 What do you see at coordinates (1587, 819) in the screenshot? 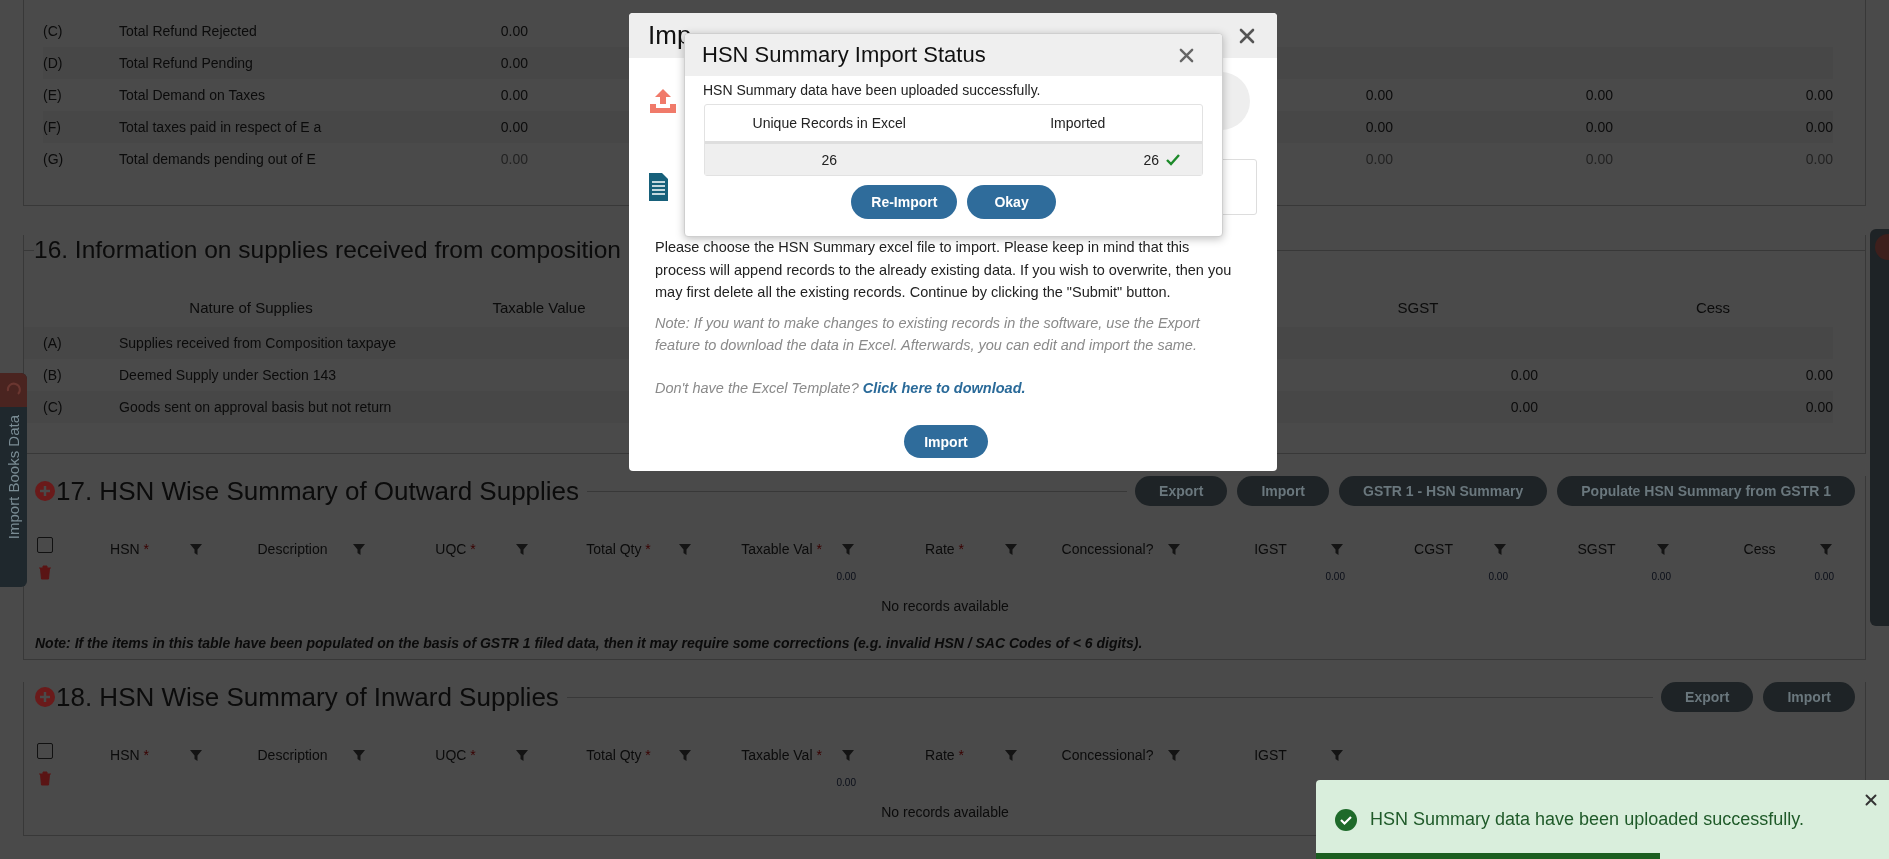
I see `toast-message: HSN Summary data have been uploaded successfully.` at bounding box center [1587, 819].